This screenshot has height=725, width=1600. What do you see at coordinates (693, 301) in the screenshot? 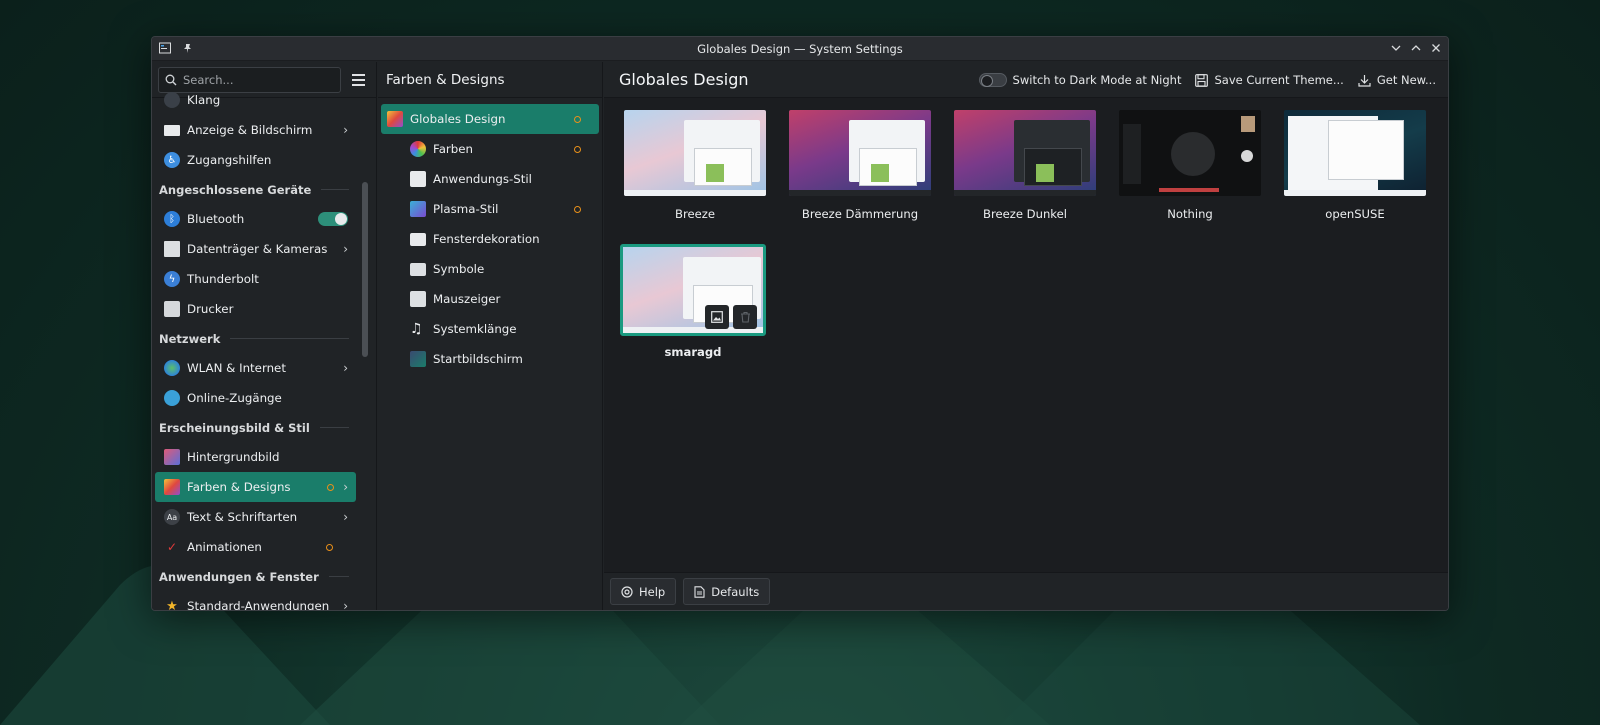
I see `theme-card-smaragd: smaragd` at bounding box center [693, 301].